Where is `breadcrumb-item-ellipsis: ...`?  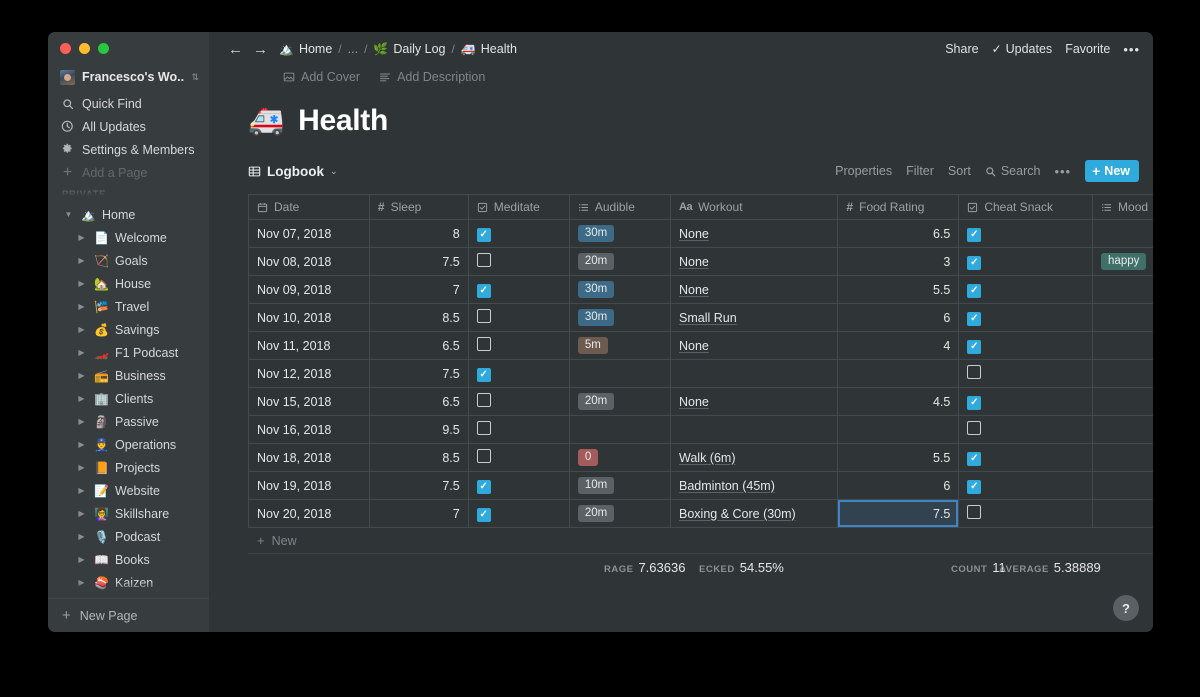
breadcrumb-item-ellipsis: ... is located at coordinates (353, 49).